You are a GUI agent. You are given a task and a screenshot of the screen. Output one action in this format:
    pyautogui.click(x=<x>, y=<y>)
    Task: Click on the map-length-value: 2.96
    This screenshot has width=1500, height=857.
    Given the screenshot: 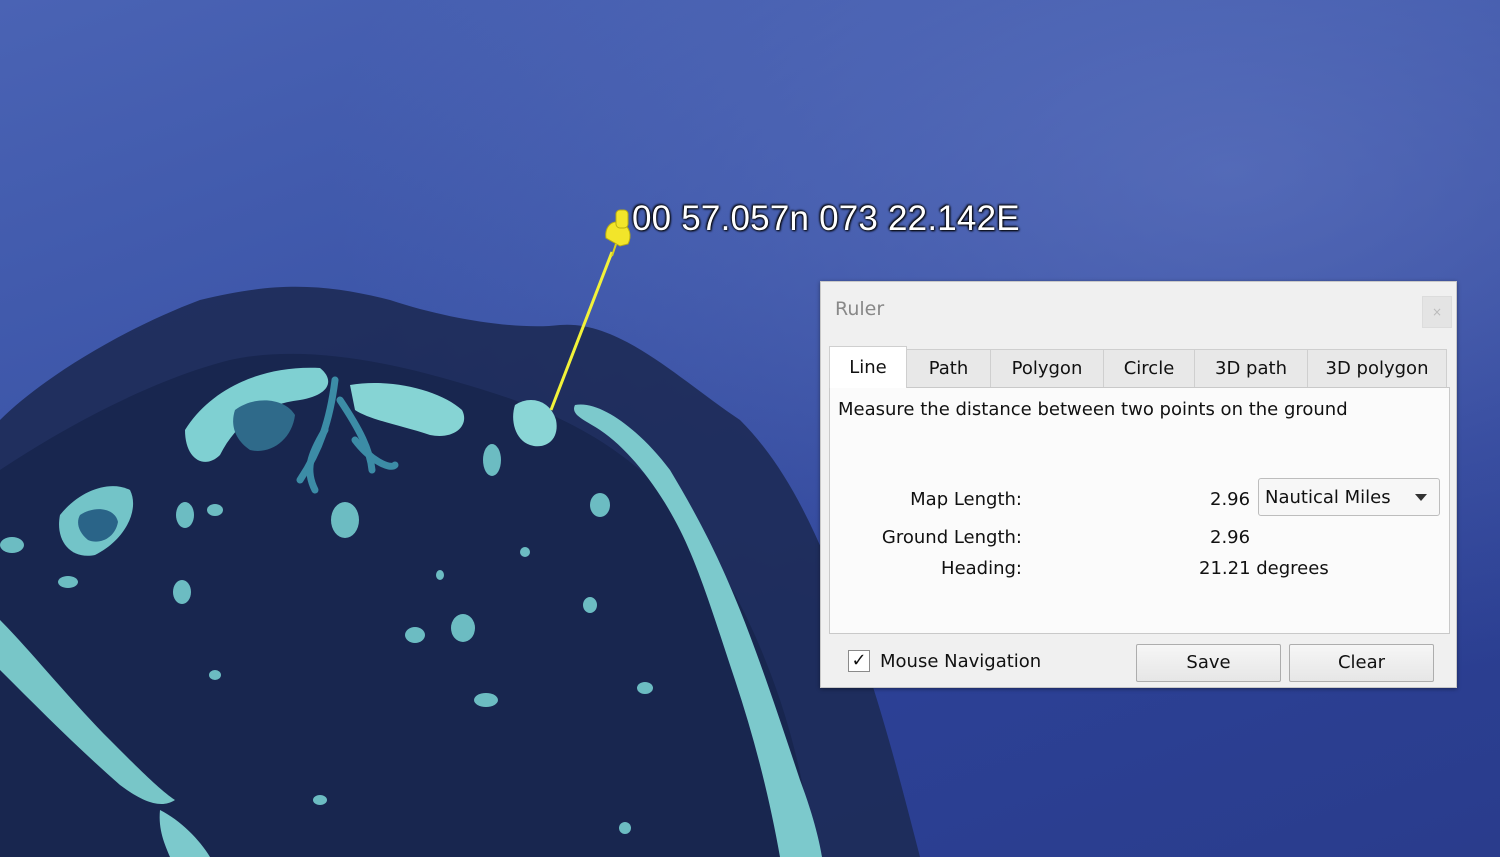 What is the action you would take?
    pyautogui.click(x=1230, y=499)
    